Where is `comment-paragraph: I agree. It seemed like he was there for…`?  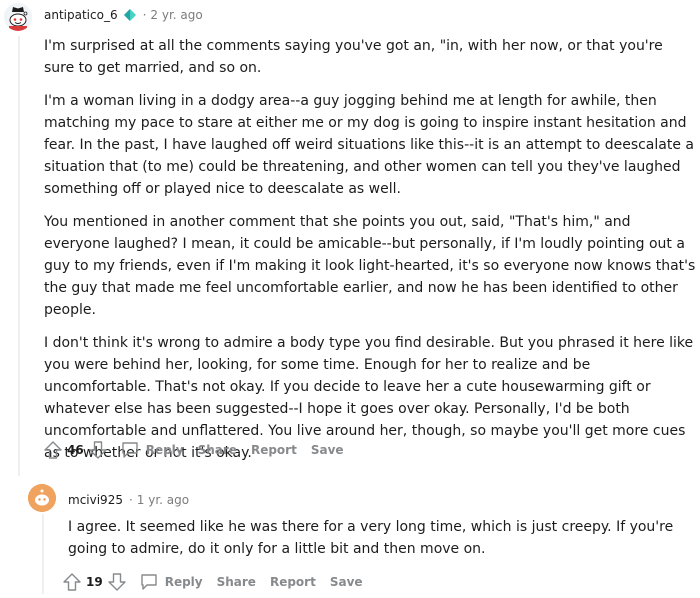
comment-paragraph: I agree. It seemed like he was there for… is located at coordinates (371, 538).